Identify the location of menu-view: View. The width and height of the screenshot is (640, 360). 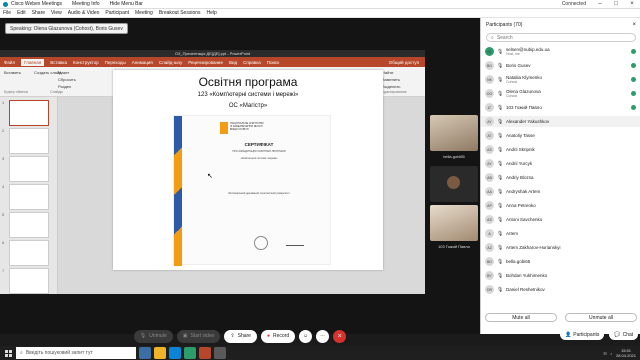
(56, 13).